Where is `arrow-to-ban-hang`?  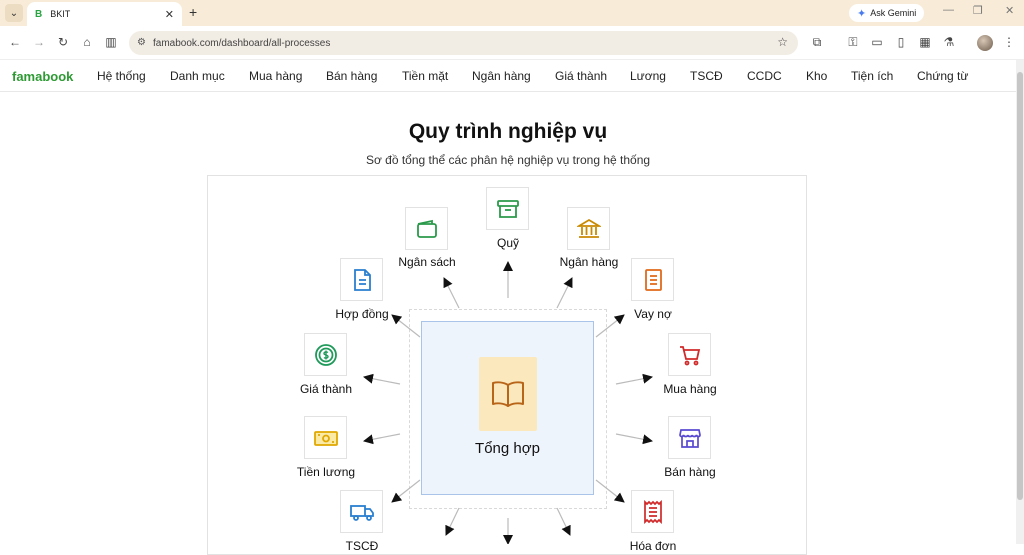 arrow-to-ban-hang is located at coordinates (634, 439).